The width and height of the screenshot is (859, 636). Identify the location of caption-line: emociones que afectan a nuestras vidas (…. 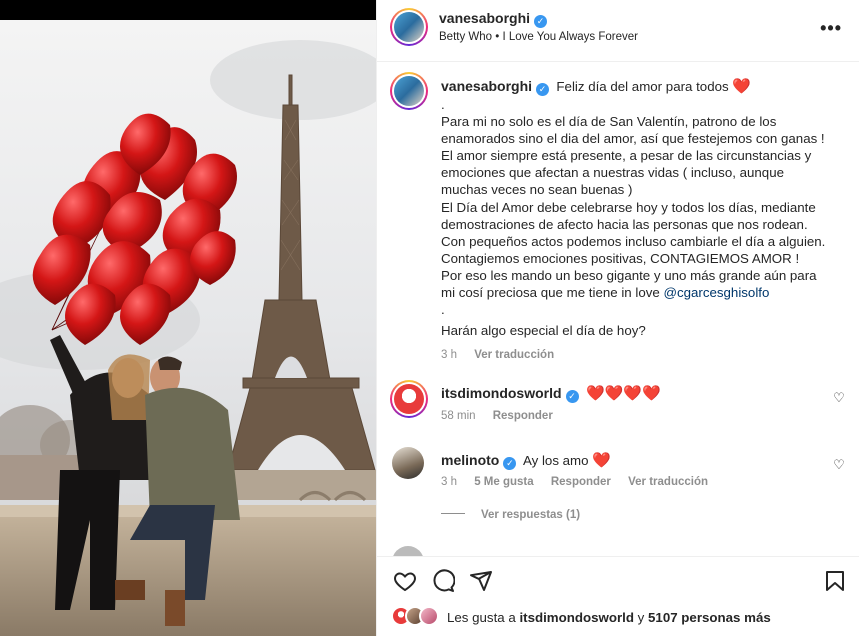
(612, 173).